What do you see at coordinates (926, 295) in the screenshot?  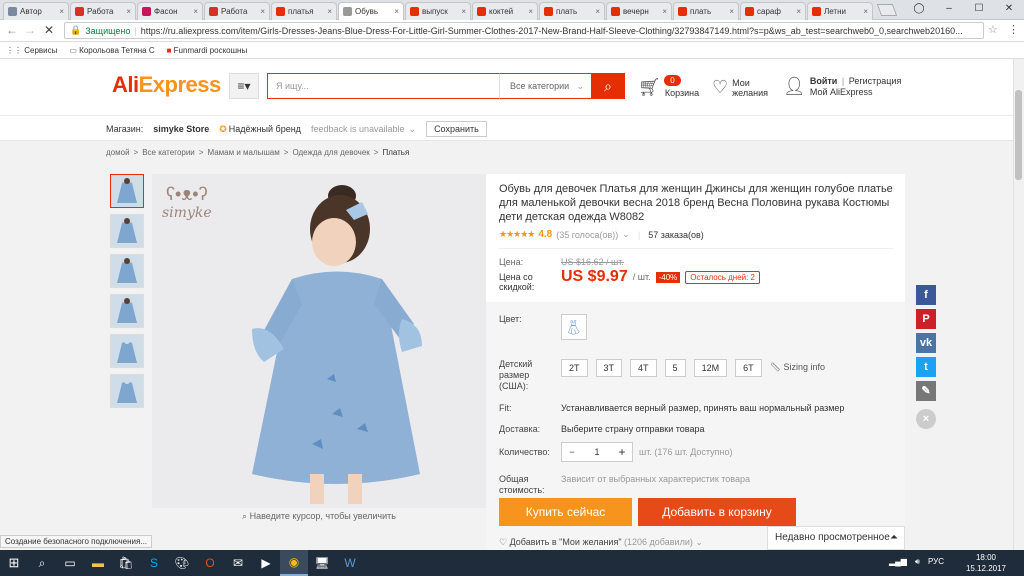 I see `facebook-icon: f` at bounding box center [926, 295].